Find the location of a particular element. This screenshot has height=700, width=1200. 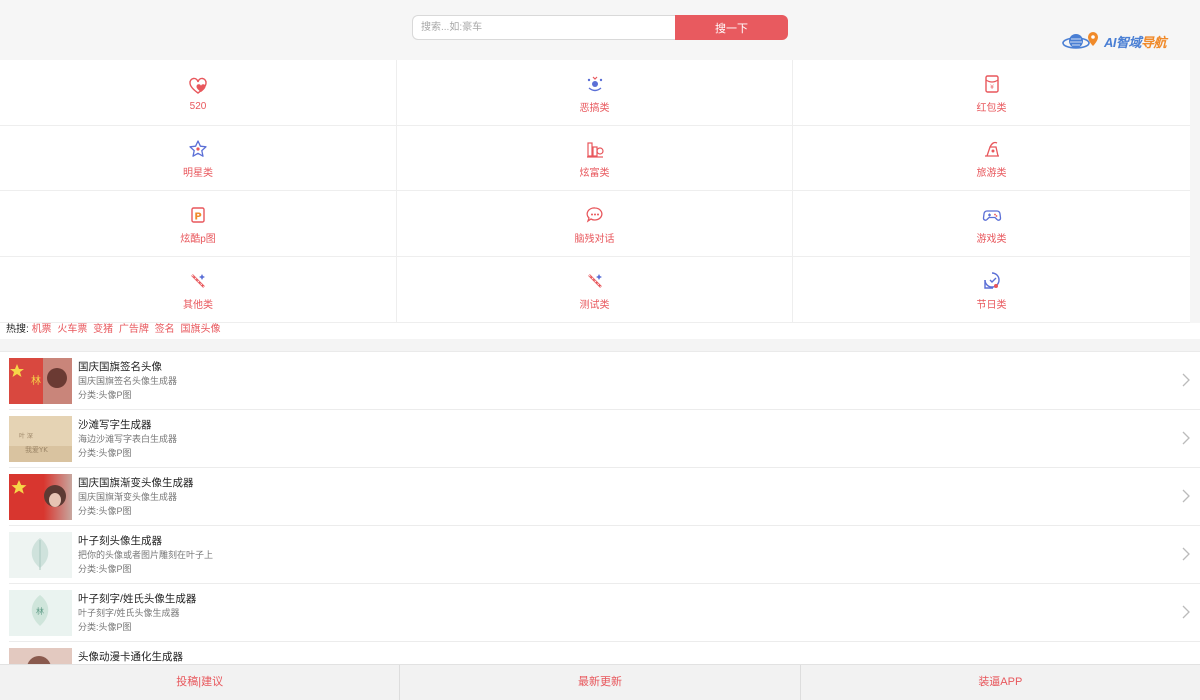

category-label: 脑残对话 is located at coordinates (594, 239).